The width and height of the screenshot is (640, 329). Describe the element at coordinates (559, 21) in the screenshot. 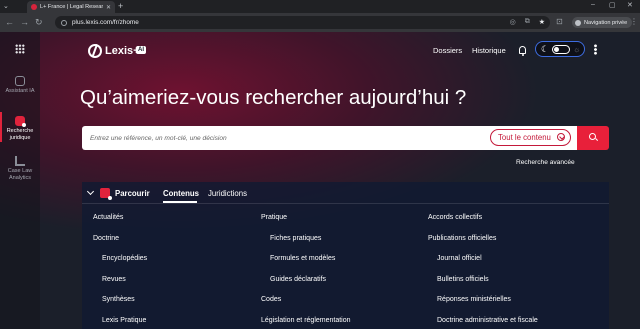

I see `extension-icon: ⊡` at that location.